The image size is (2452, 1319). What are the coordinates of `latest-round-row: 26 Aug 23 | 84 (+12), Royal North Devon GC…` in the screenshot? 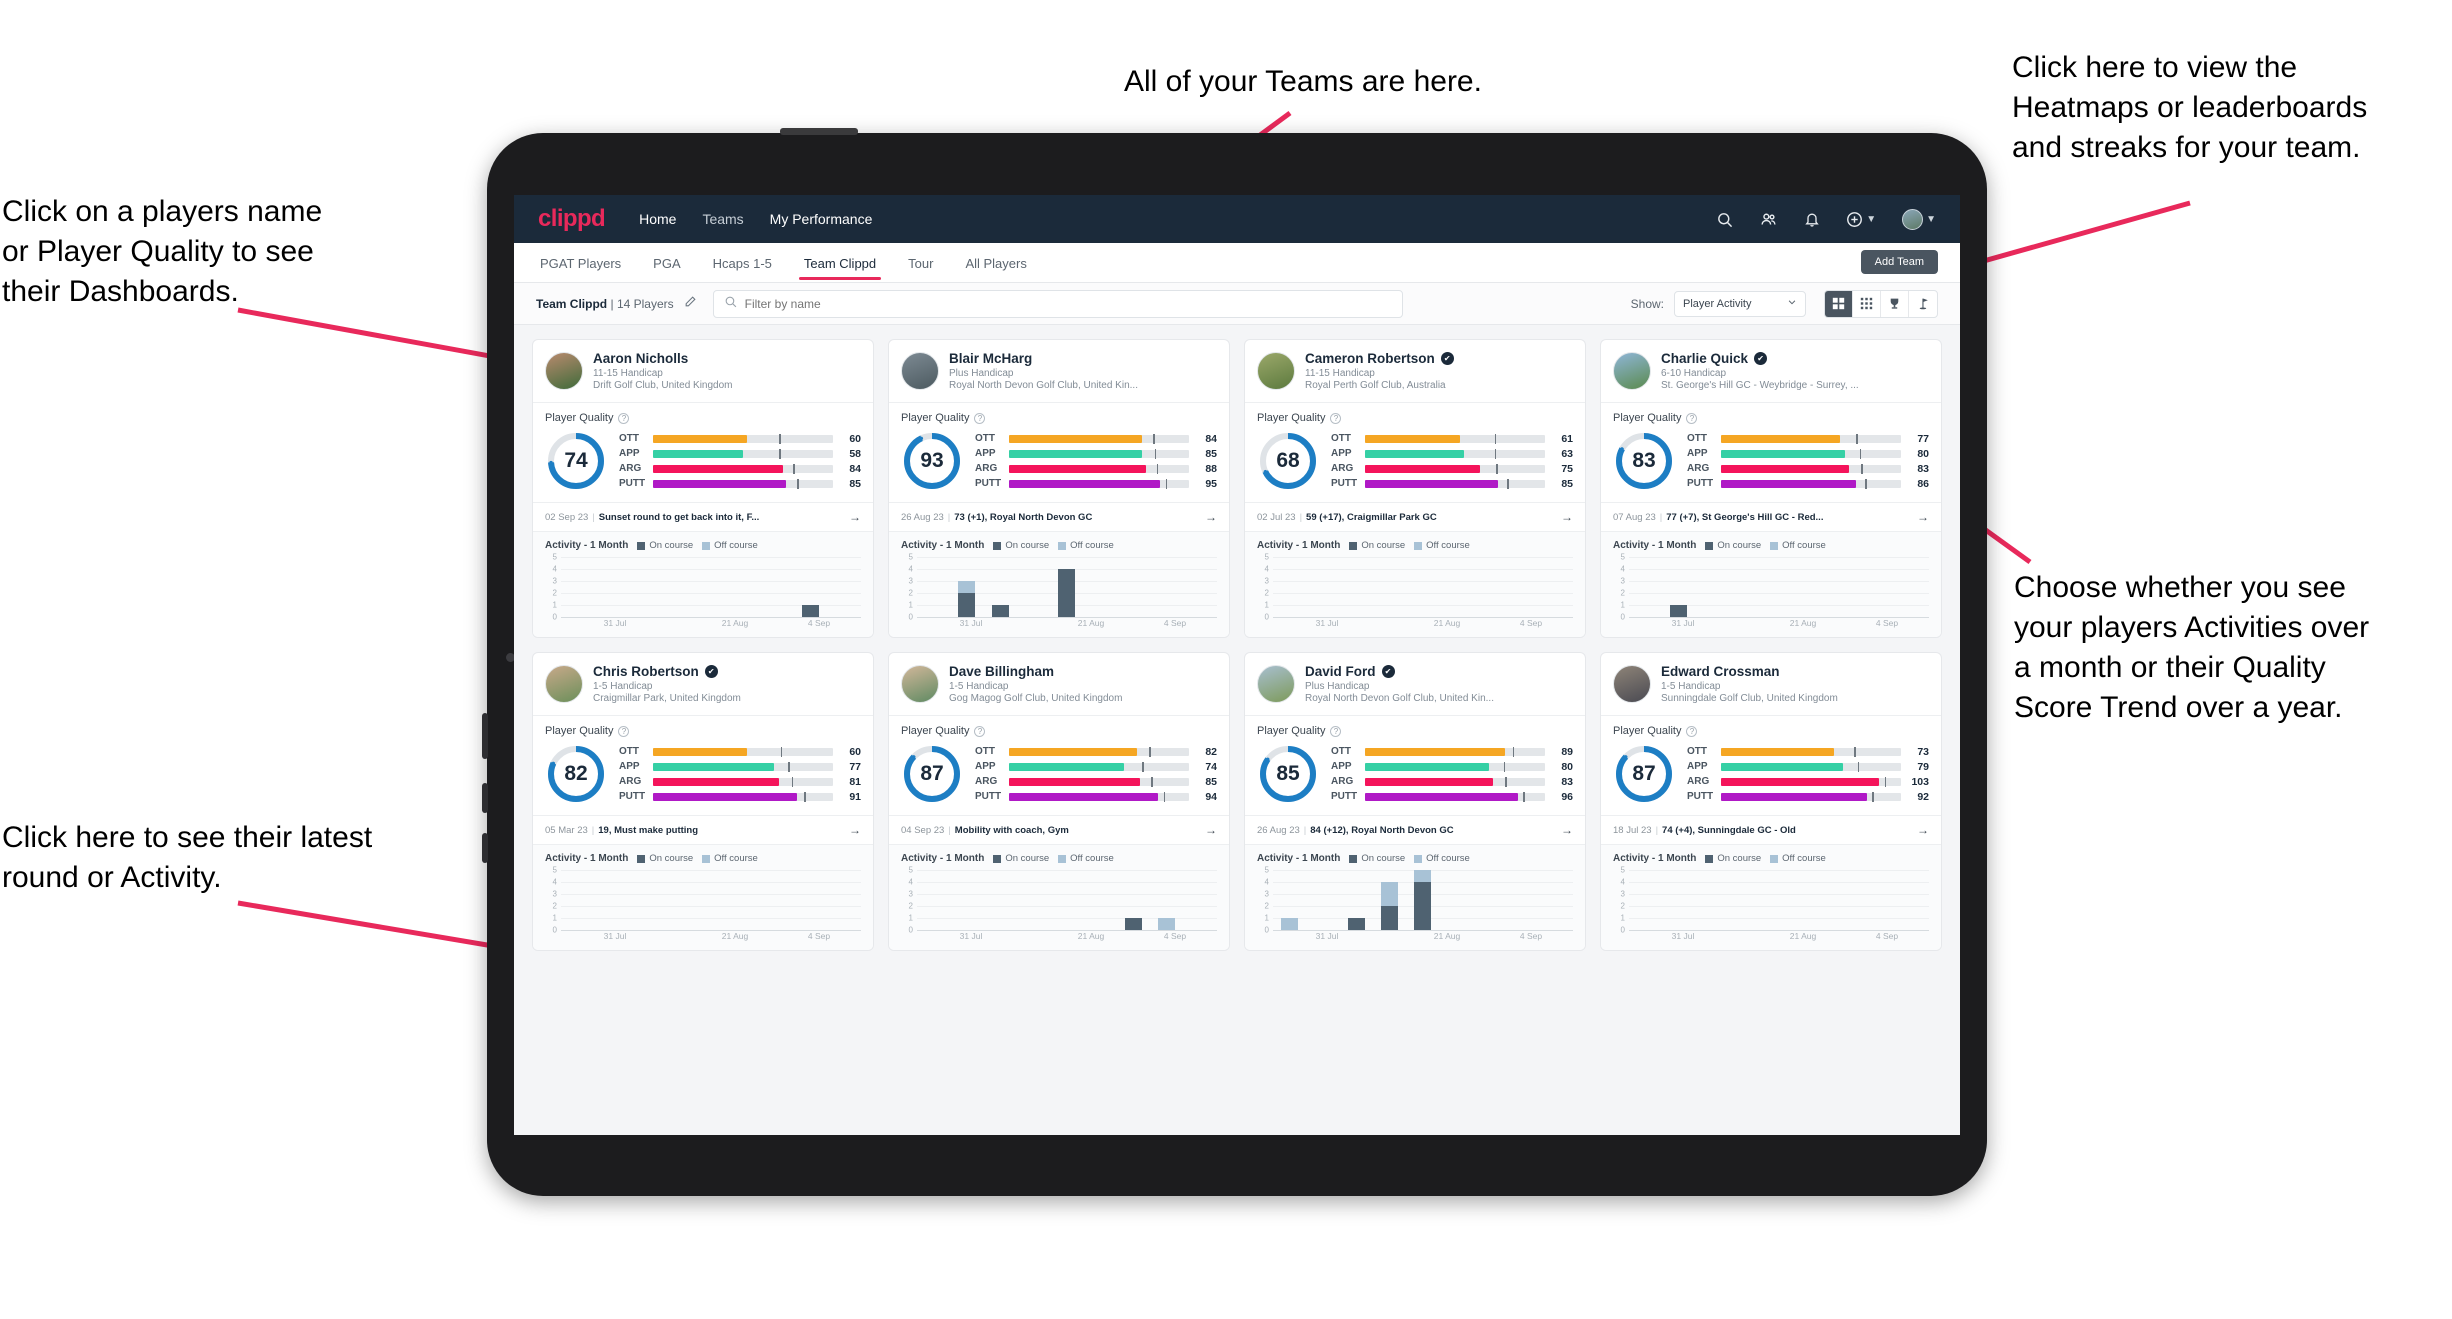 It's located at (1415, 829).